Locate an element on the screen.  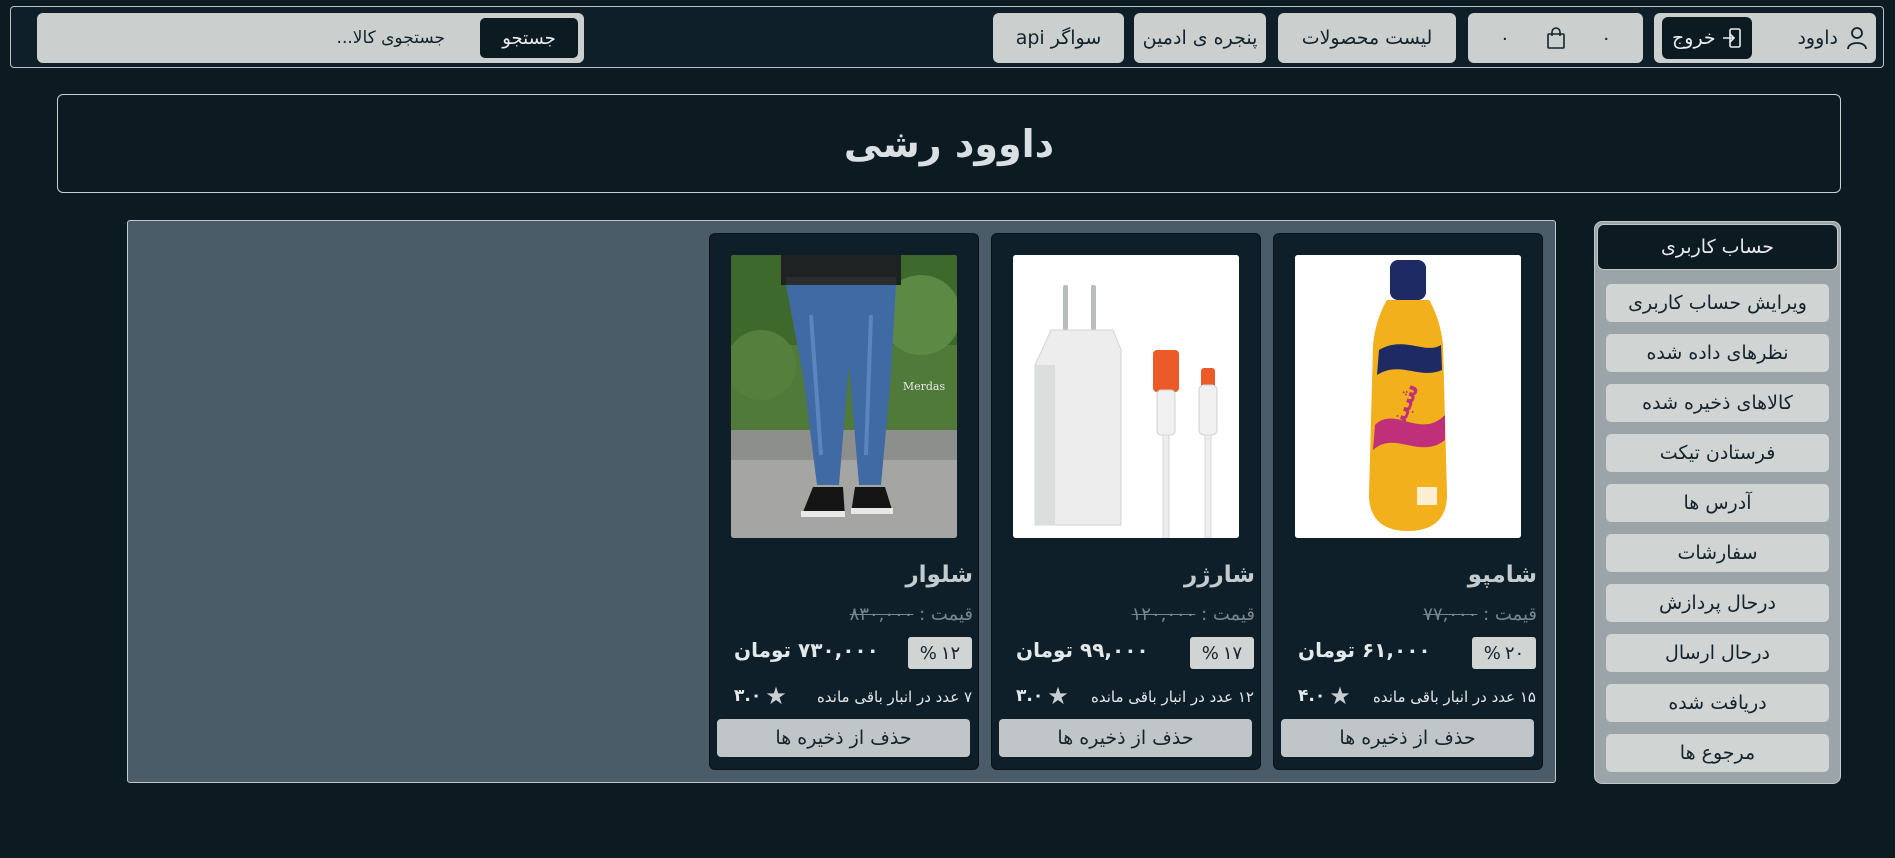
discount-value: ۲۰ is located at coordinates (1514, 653).